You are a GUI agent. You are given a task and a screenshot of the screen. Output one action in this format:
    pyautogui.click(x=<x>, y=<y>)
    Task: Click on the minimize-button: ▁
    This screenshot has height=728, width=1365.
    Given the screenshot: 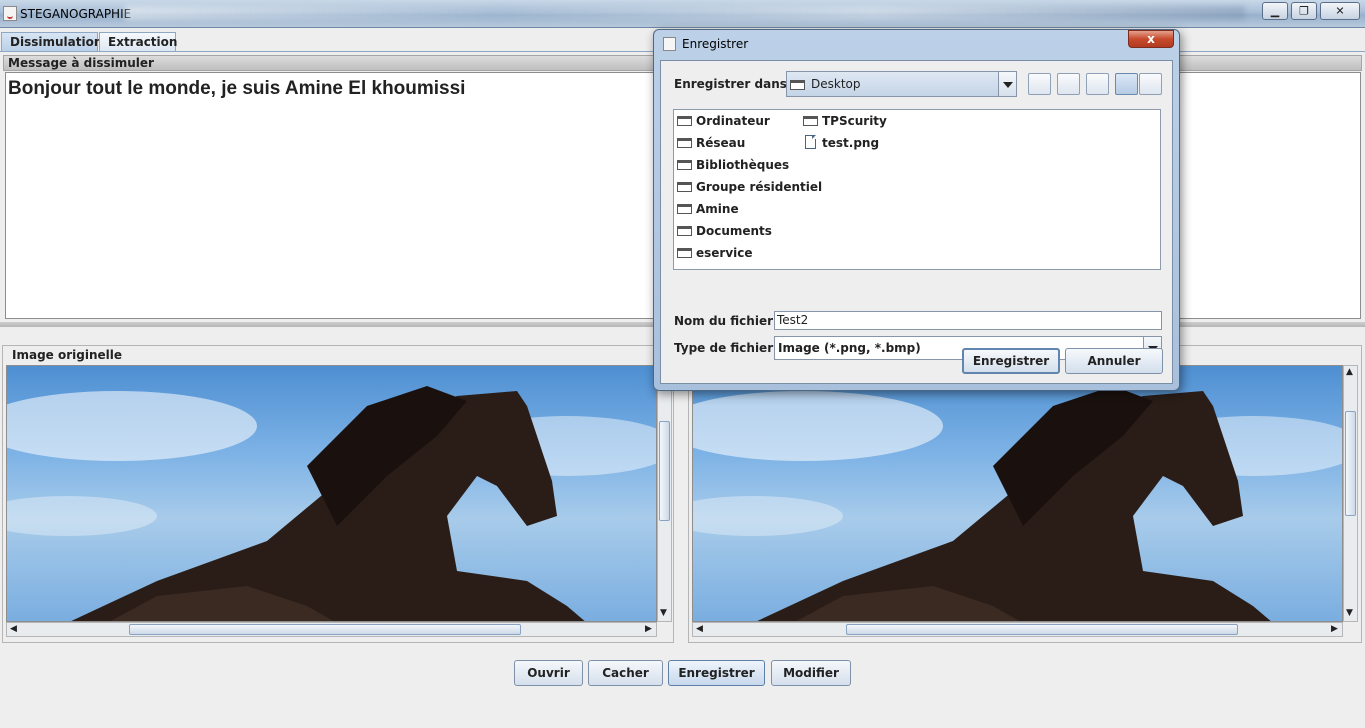 What is the action you would take?
    pyautogui.click(x=1275, y=11)
    